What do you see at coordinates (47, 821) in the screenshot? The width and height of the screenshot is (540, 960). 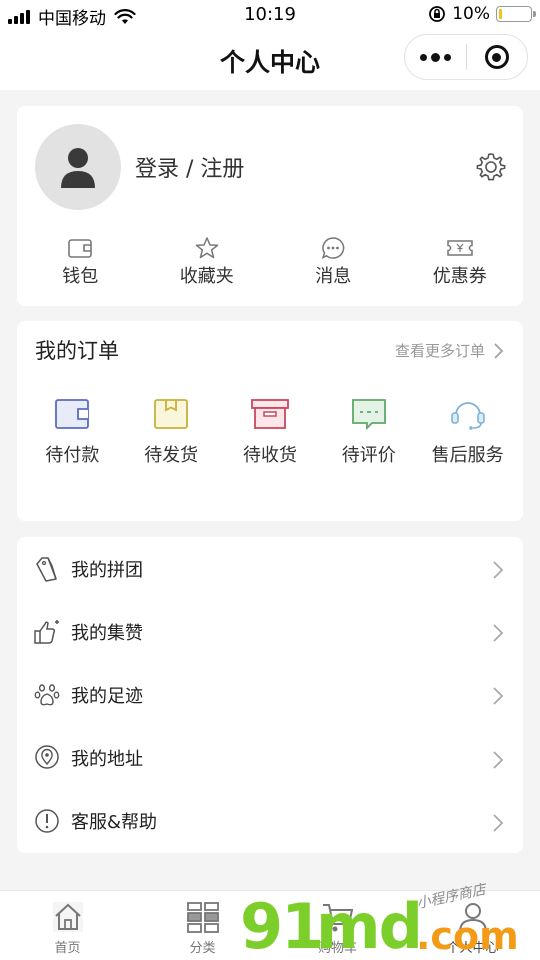 I see `help-icon` at bounding box center [47, 821].